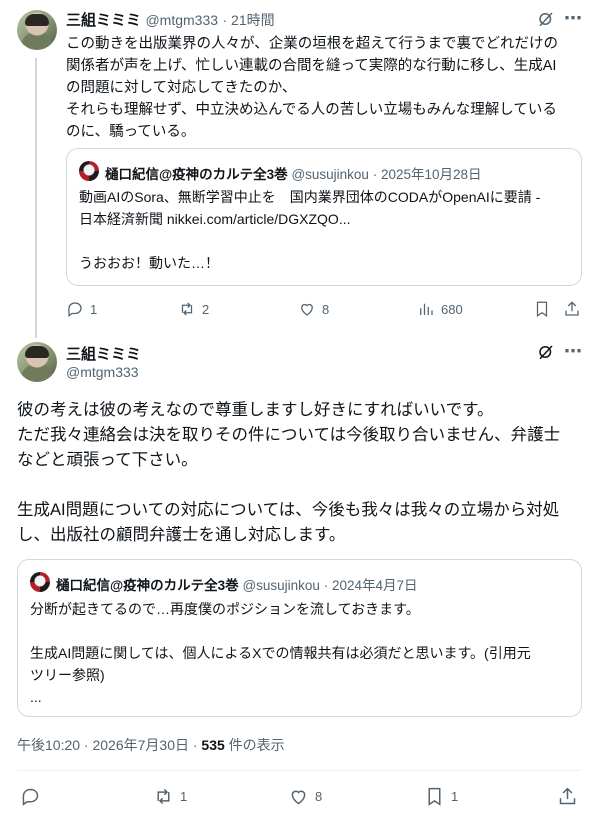 The width and height of the screenshot is (595, 821). I want to click on tweet-header: 三組ミミミ @mtgm333 · 21時間, so click(170, 19).